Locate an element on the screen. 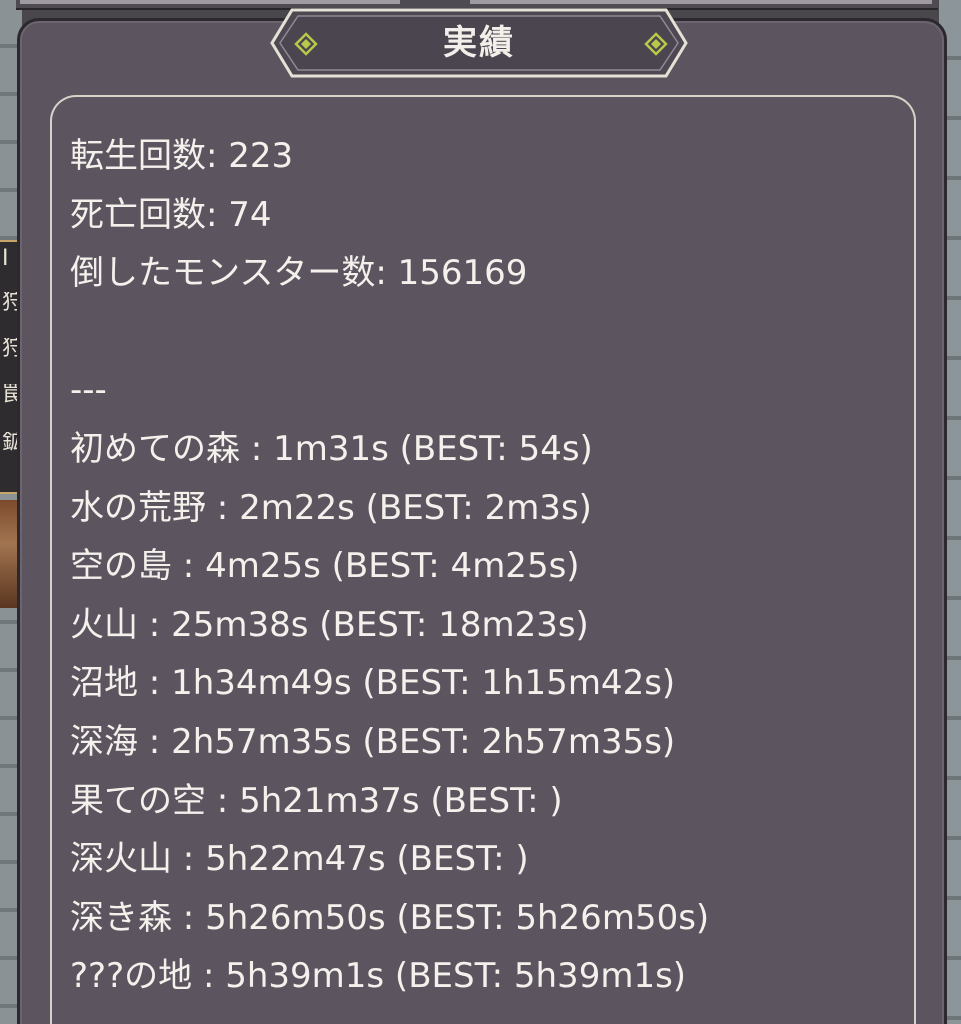 Image resolution: width=961 pixels, height=1024 pixels. title-tab: 実績 is located at coordinates (479, 43).